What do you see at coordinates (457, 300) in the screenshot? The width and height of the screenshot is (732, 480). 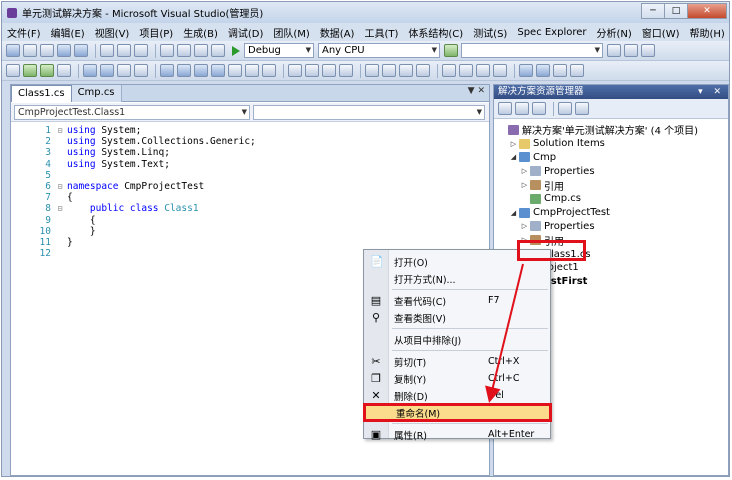 I see `context-menu-item: ▤ 查看代码(C) F7` at bounding box center [457, 300].